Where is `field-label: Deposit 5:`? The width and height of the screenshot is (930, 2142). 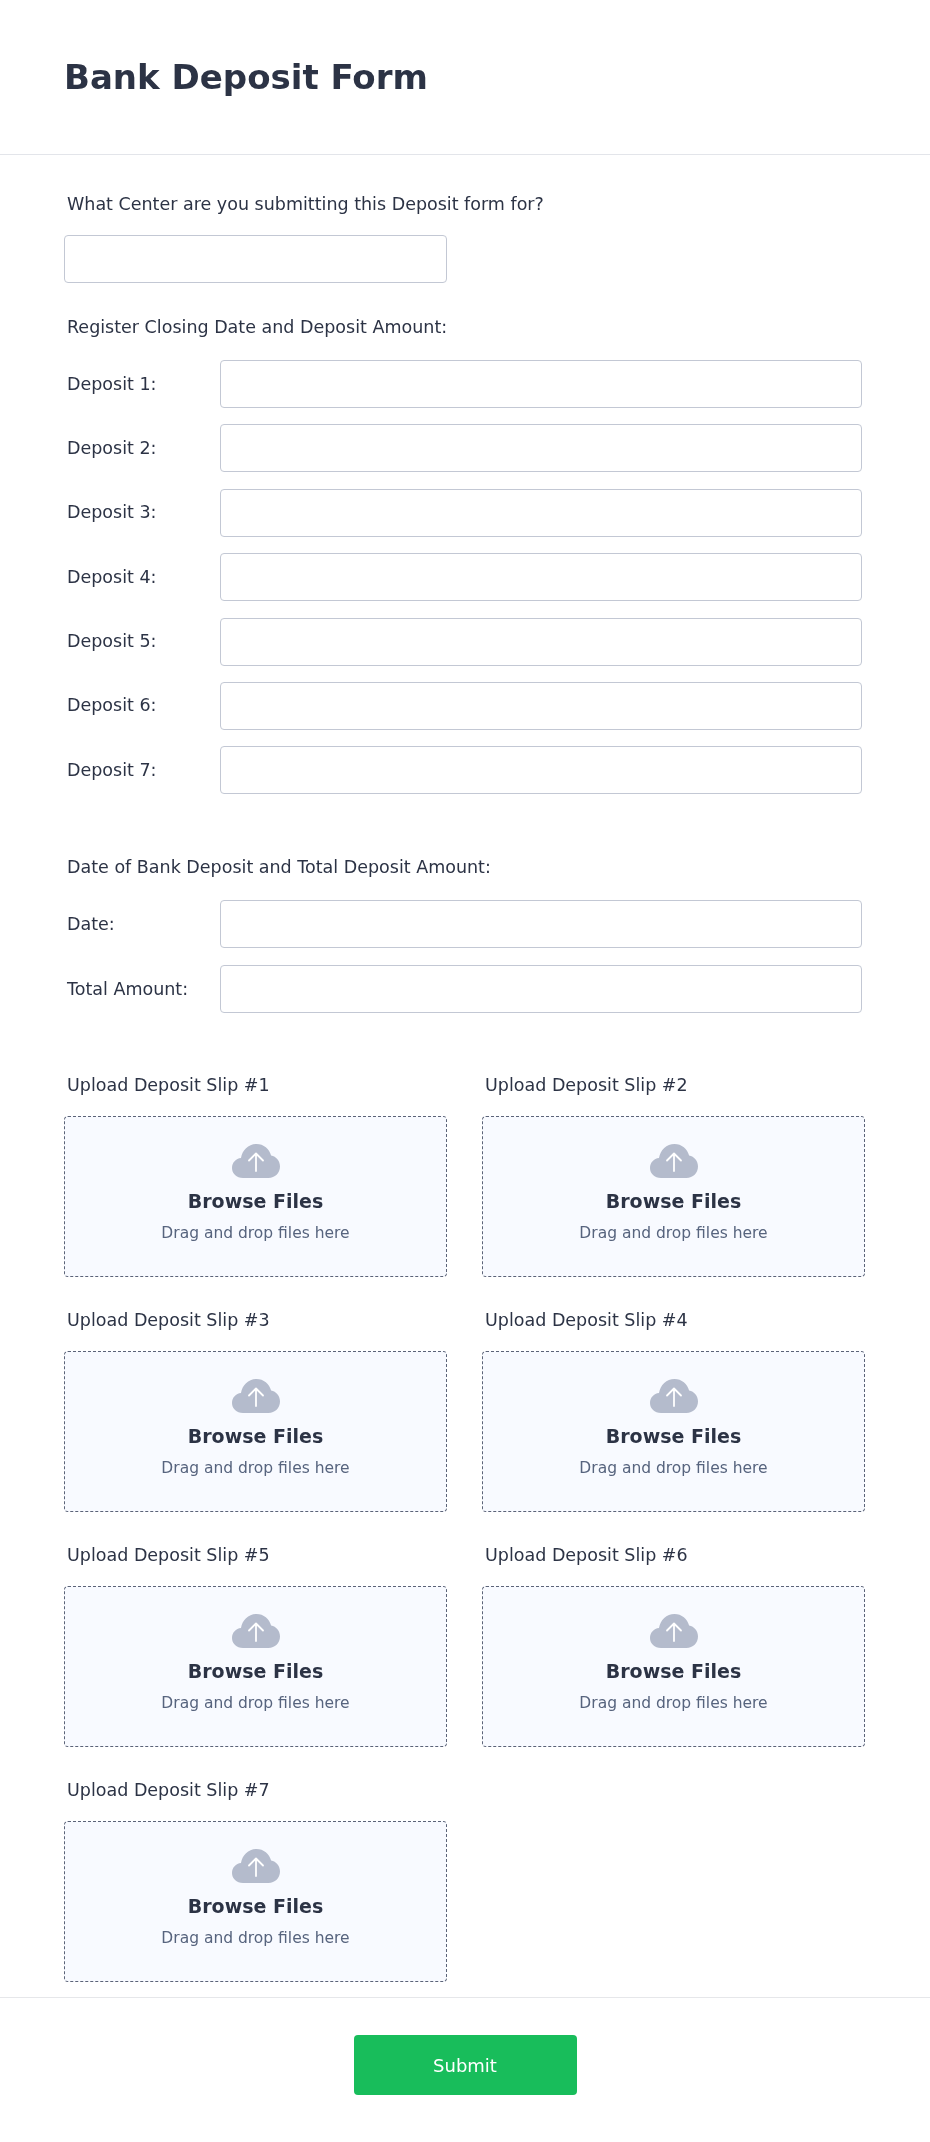 field-label: Deposit 5: is located at coordinates (111, 642).